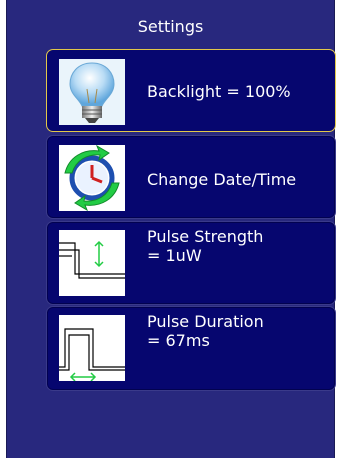 This screenshot has height=458, width=341. Describe the element at coordinates (170, 26) in the screenshot. I see `page-title: Settings` at that location.